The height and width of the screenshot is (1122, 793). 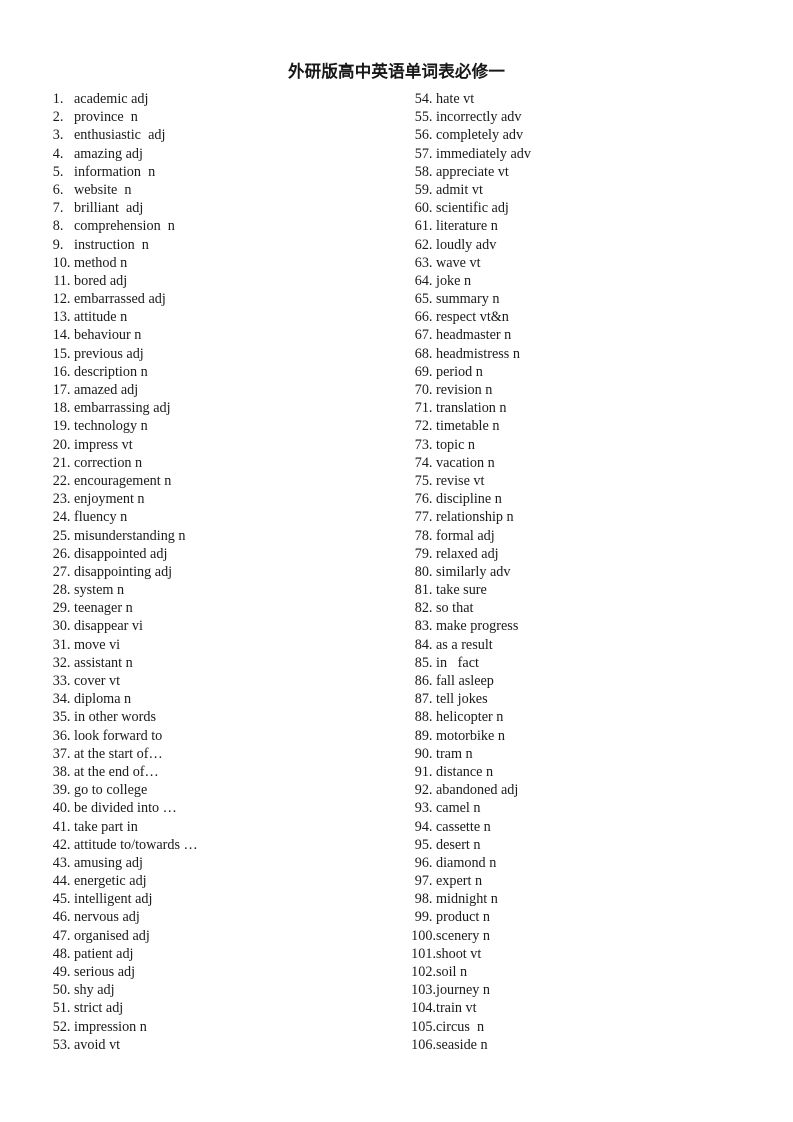 What do you see at coordinates (423, 990) in the screenshot?
I see `word-item-number: 103.` at bounding box center [423, 990].